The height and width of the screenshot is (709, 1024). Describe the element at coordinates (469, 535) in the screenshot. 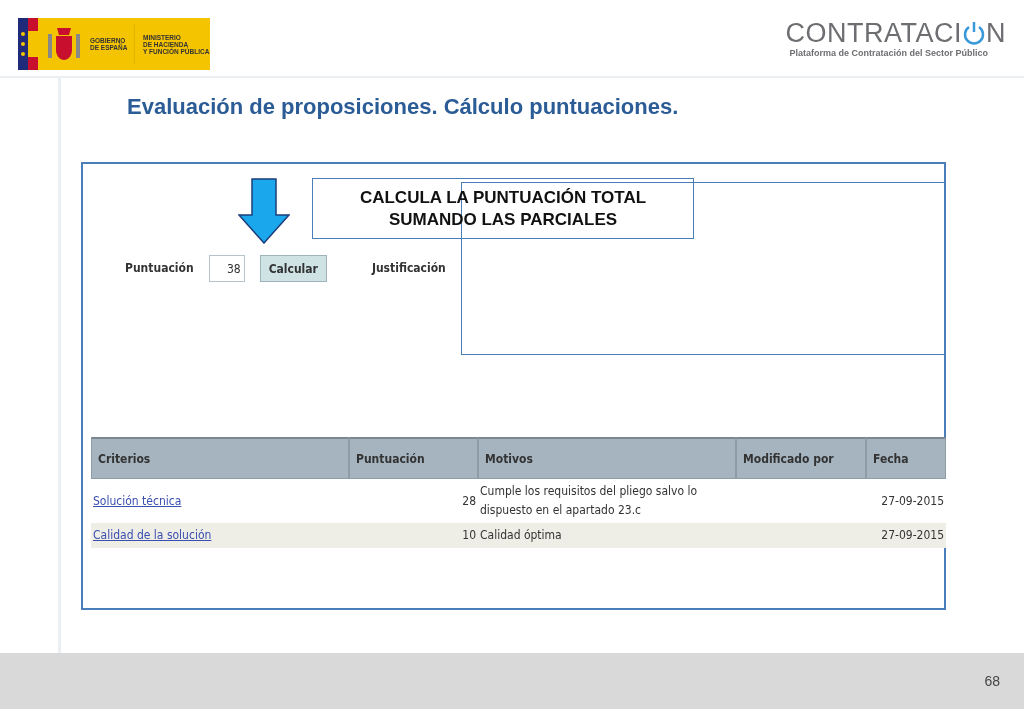

I see `table-cell-text: 10` at that location.